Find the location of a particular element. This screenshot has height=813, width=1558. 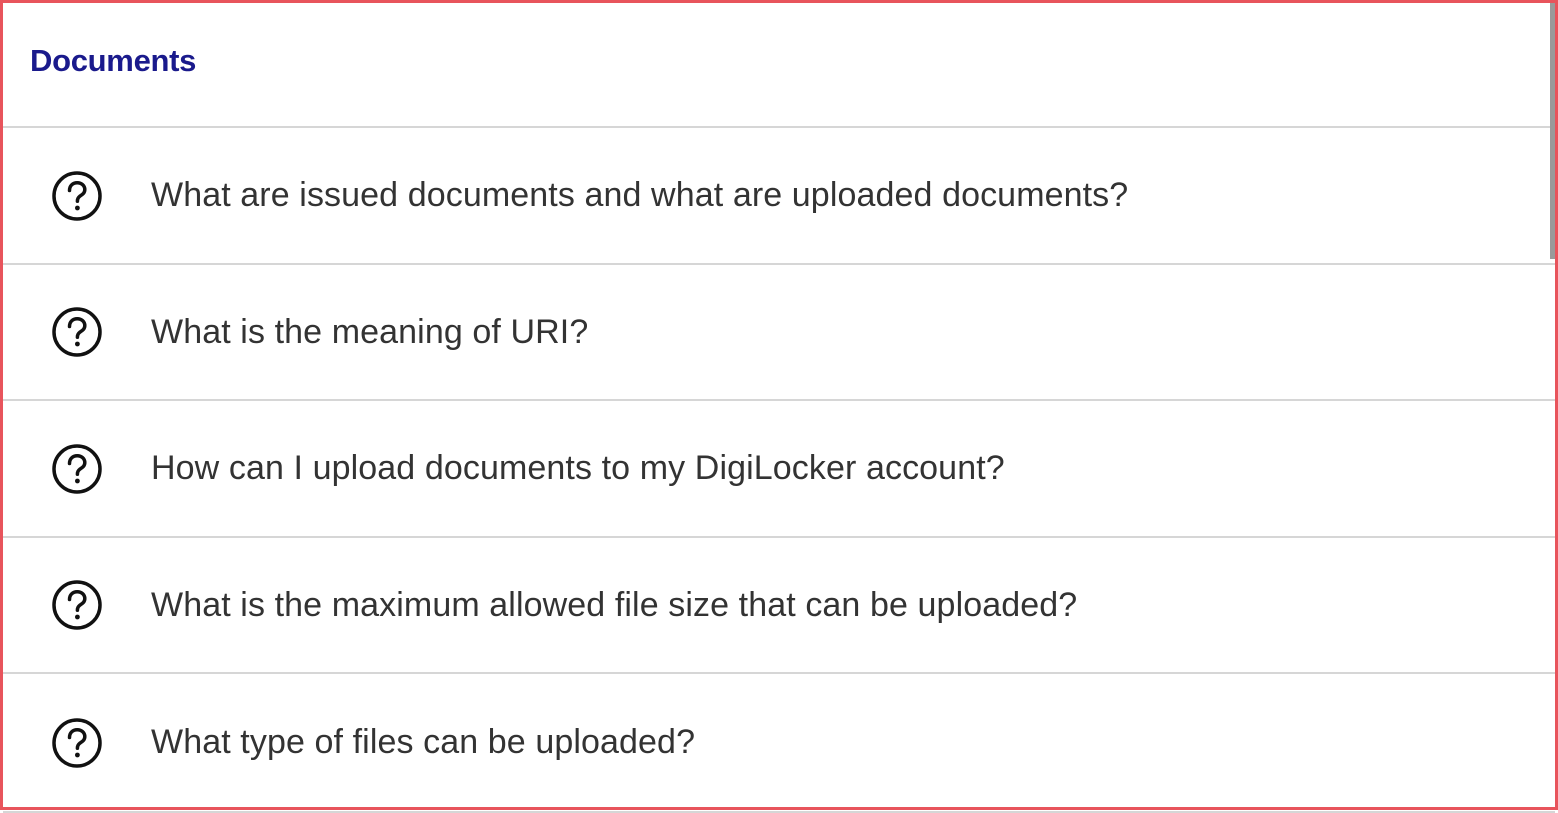

faq-question: What type of files can be uploaded? is located at coordinates (423, 742).